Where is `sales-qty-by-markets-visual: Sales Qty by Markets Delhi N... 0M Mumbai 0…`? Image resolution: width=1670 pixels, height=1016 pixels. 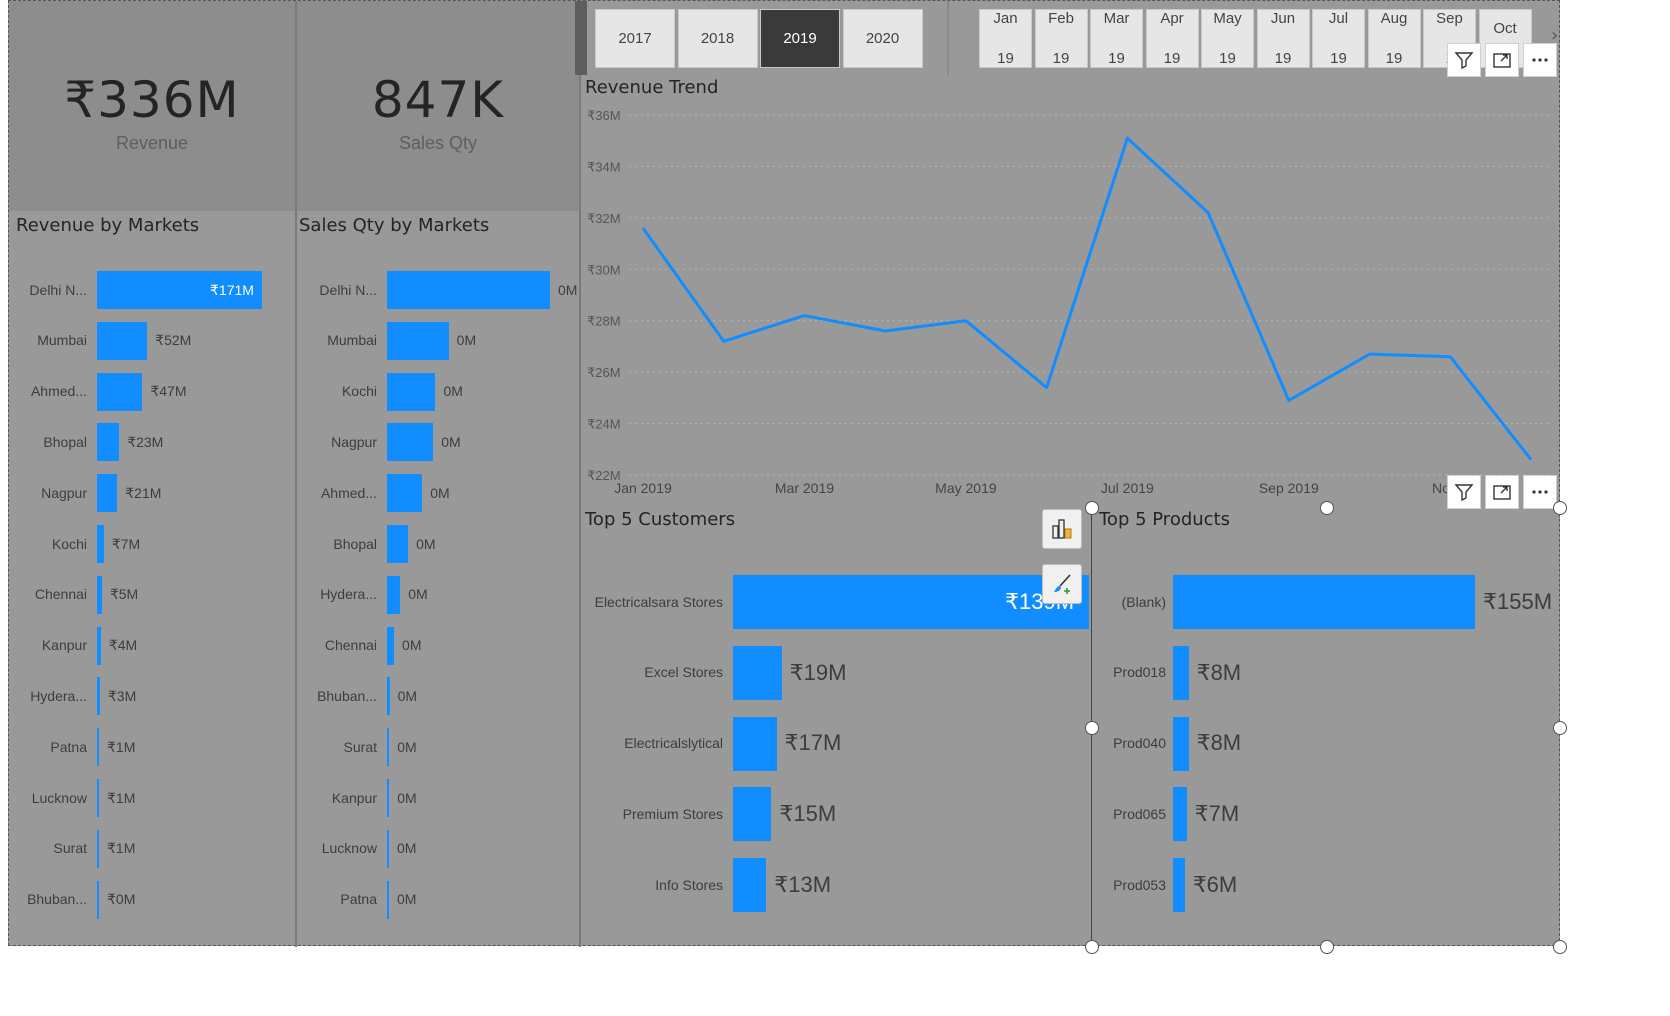 sales-qty-by-markets-visual: Sales Qty by Markets Delhi N... 0M Mumbai 0… is located at coordinates (438, 579).